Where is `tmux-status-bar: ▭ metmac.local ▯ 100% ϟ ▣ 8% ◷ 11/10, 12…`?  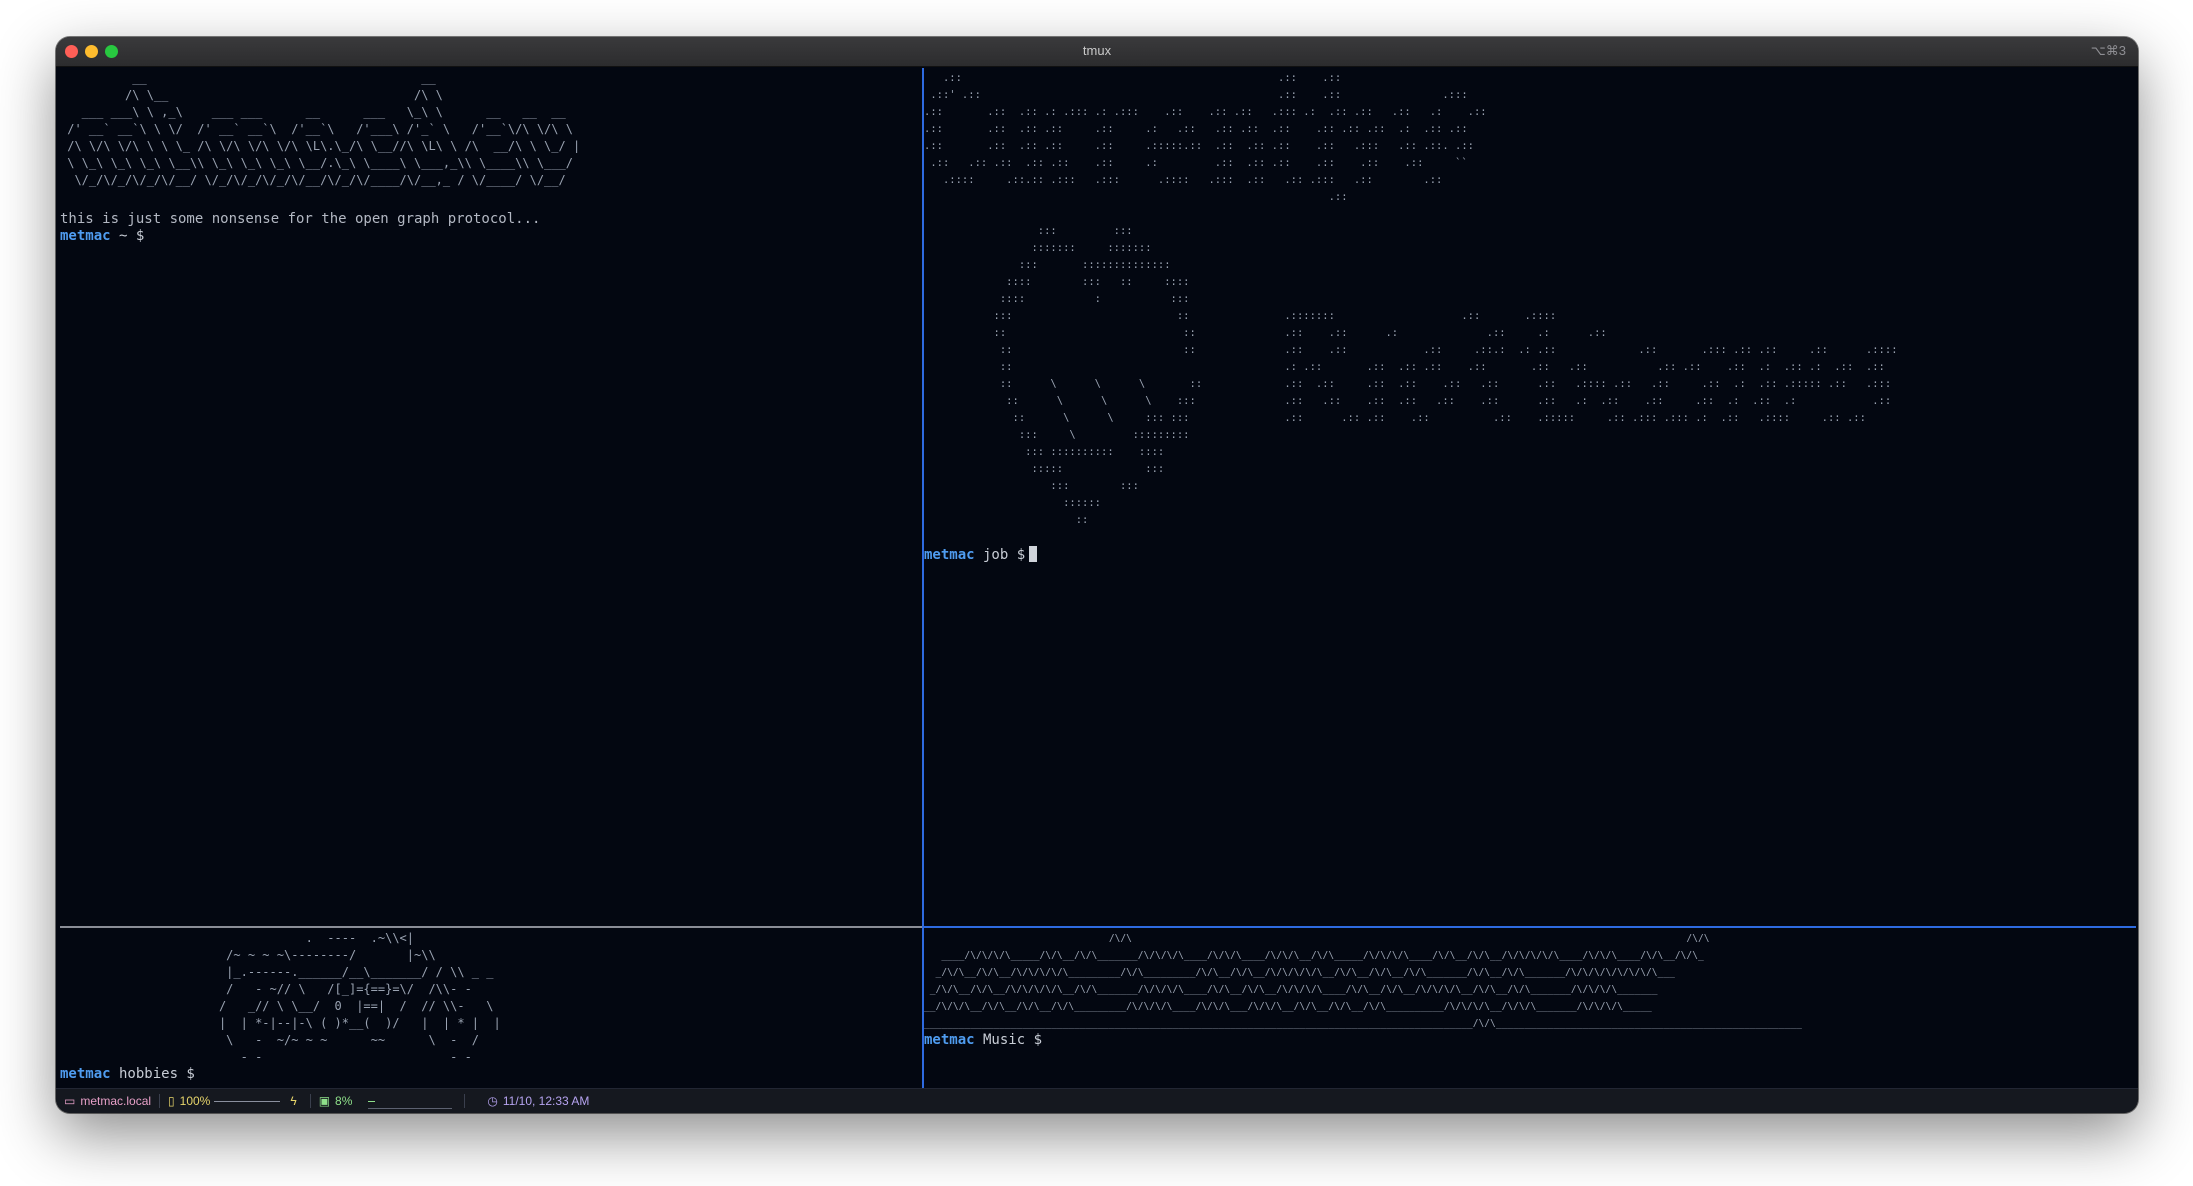 tmux-status-bar: ▭ metmac.local ▯ 100% ϟ ▣ 8% ◷ 11/10, 12… is located at coordinates (1097, 1100).